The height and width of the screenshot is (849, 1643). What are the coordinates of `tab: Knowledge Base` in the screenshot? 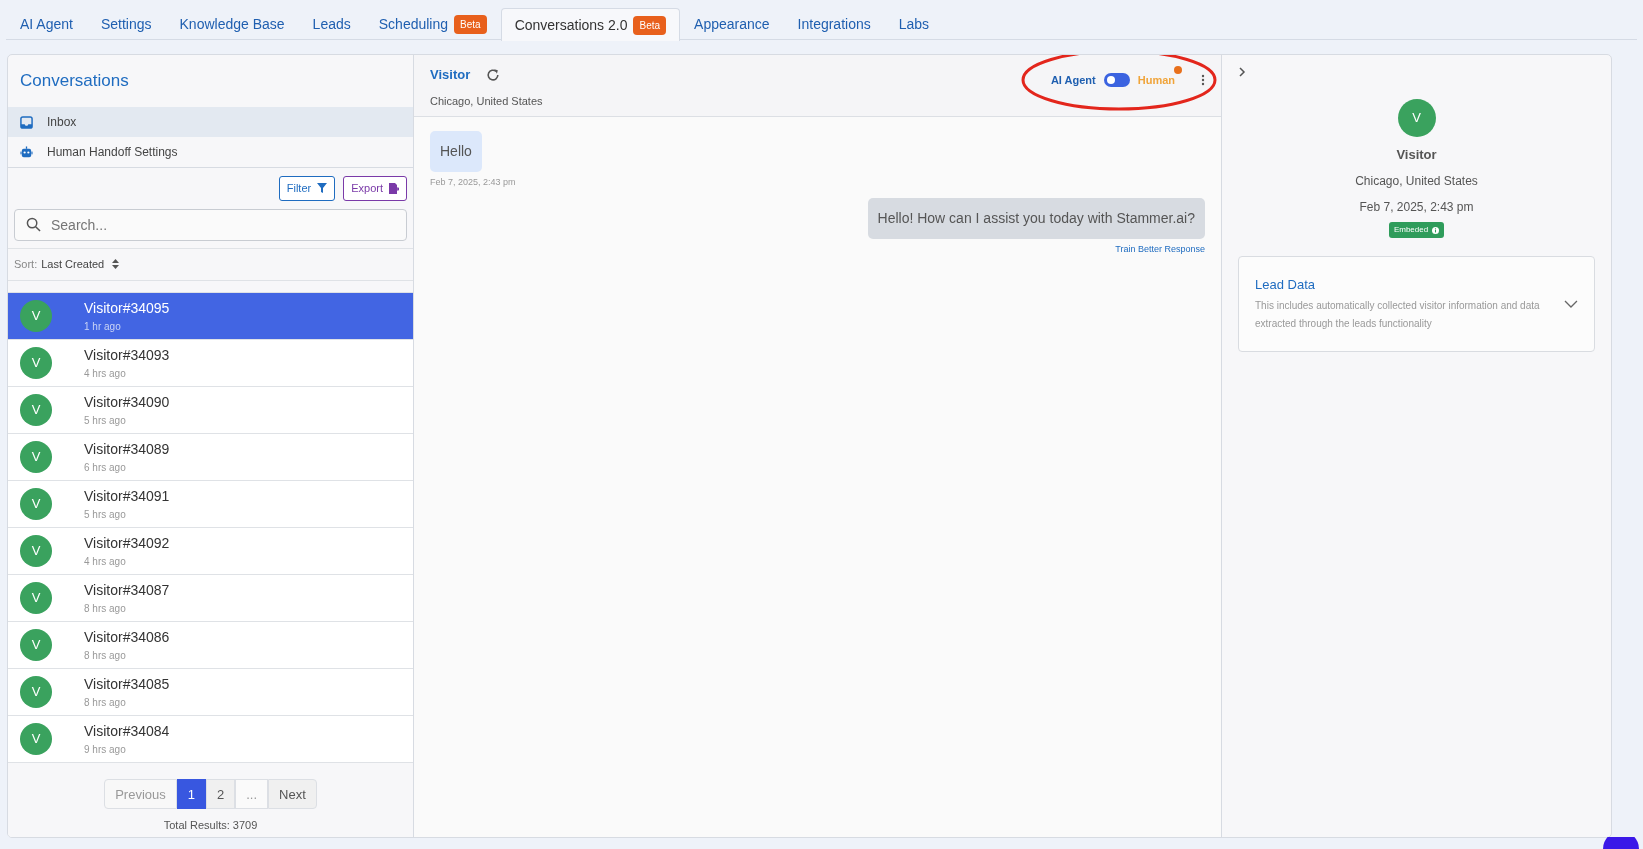 It's located at (232, 24).